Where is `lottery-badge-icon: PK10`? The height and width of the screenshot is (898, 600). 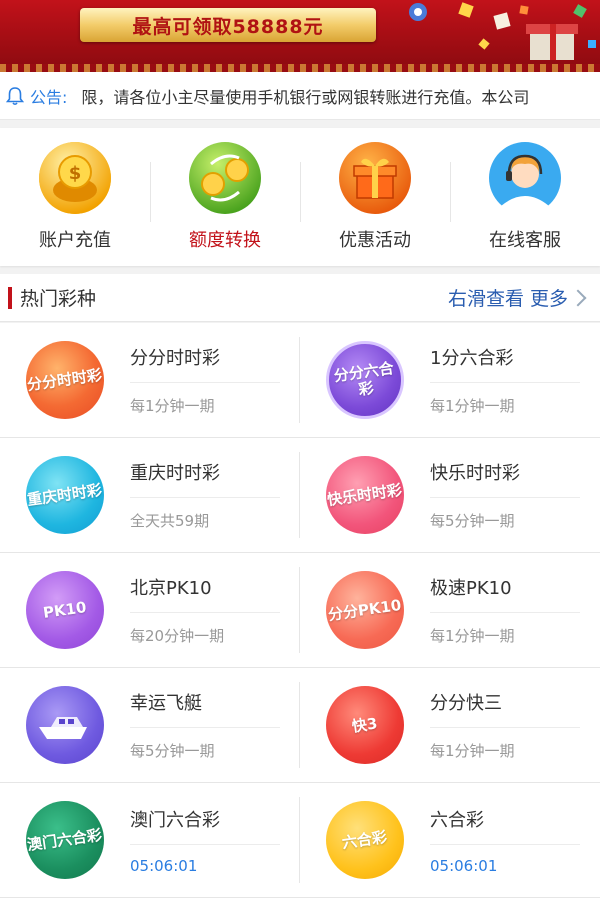
lottery-badge-icon: PK10 is located at coordinates (65, 610).